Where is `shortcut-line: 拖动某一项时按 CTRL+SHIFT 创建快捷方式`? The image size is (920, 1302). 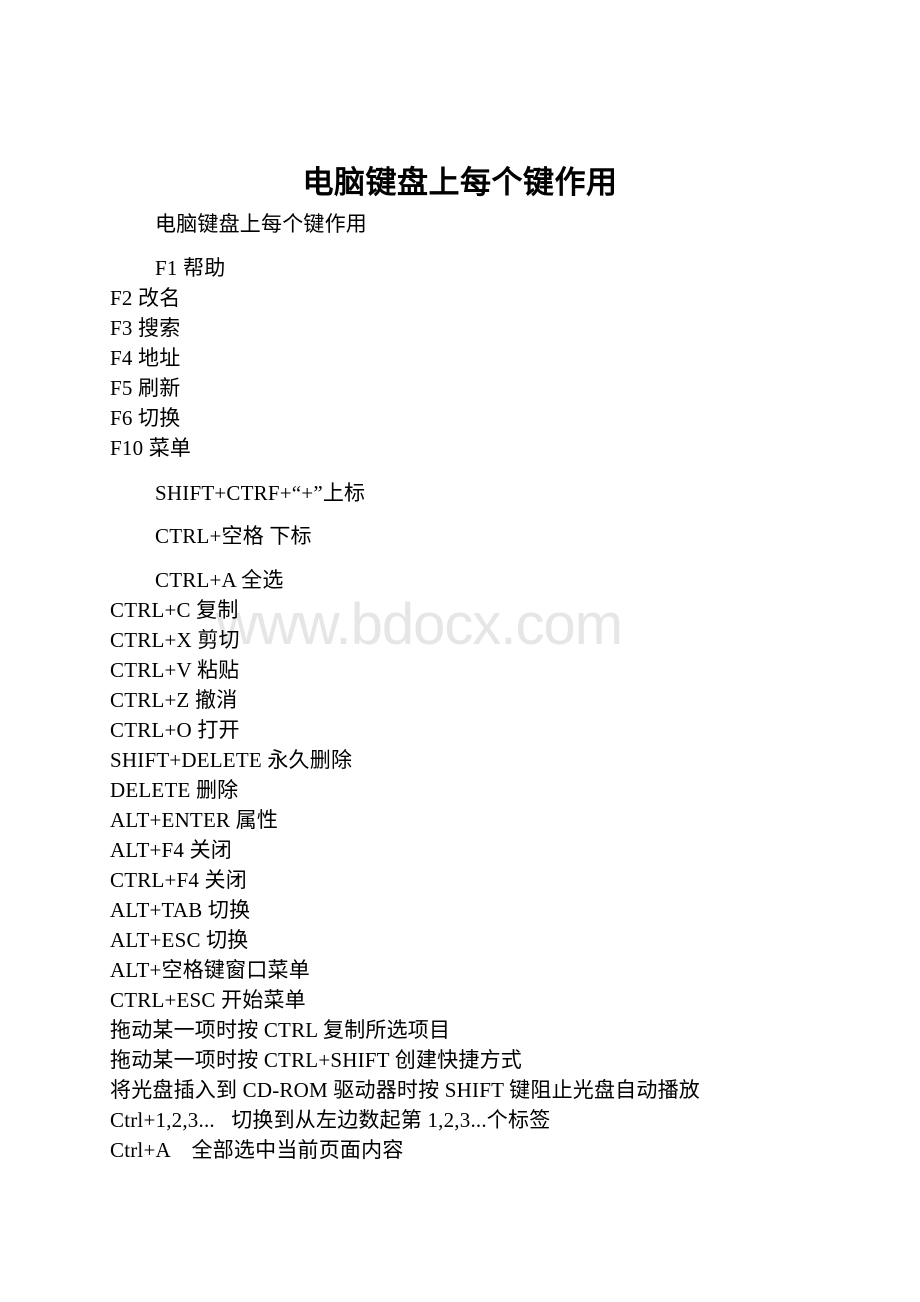
shortcut-line: 拖动某一项时按 CTRL+SHIFT 创建快捷方式 is located at coordinates (316, 1060).